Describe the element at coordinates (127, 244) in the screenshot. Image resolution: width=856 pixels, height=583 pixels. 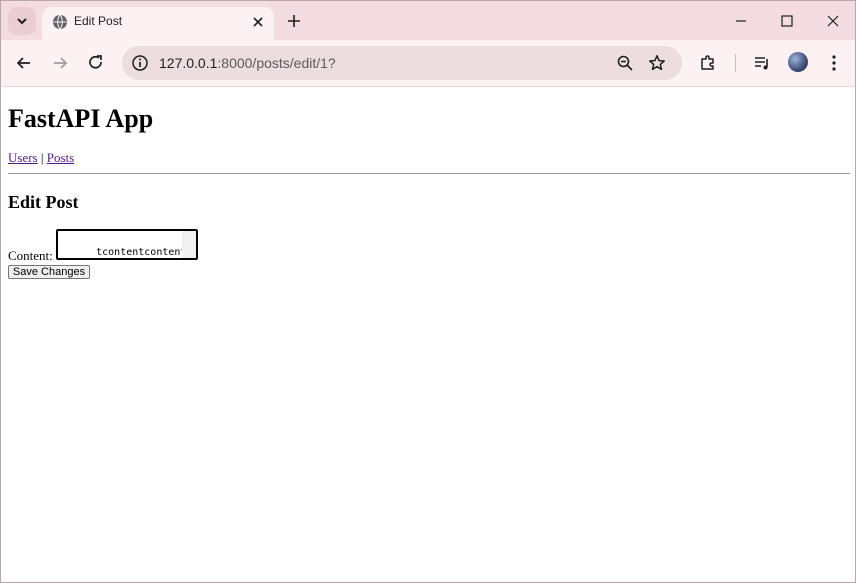
I see `content-textarea: tcontentcontentconte ntcontent` at that location.